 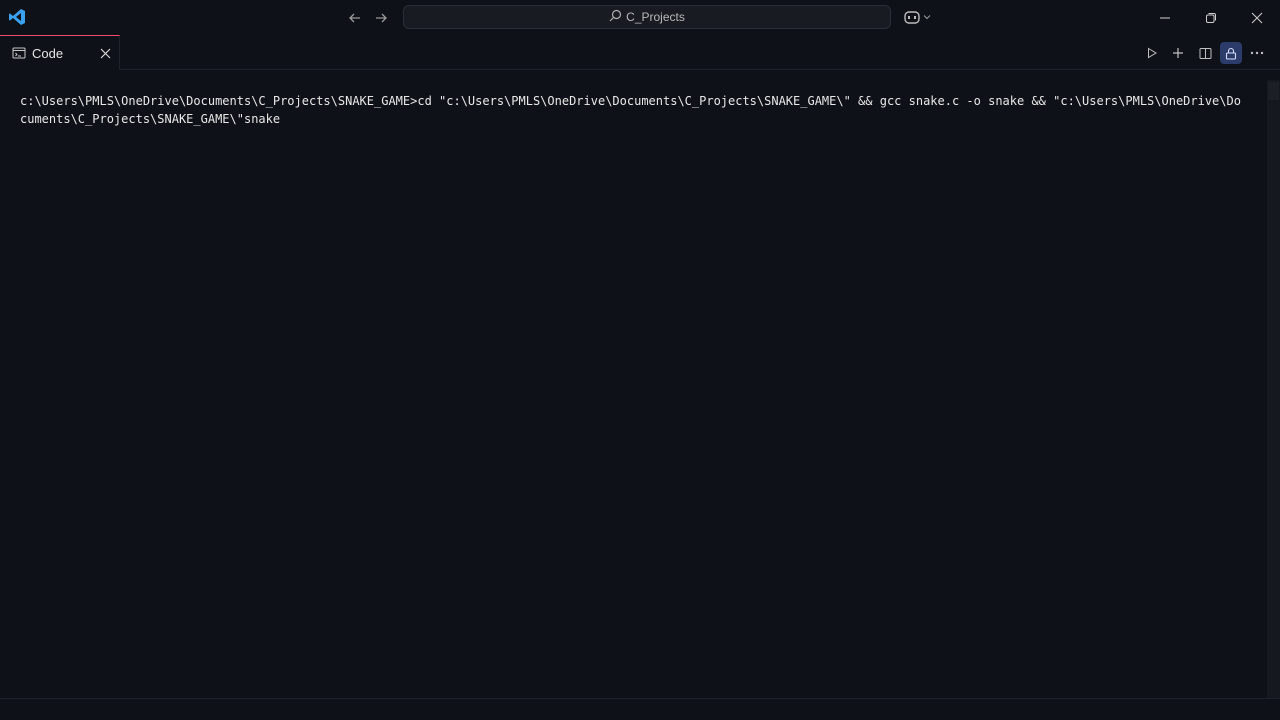 I want to click on terminal-icon, so click(x=19, y=53).